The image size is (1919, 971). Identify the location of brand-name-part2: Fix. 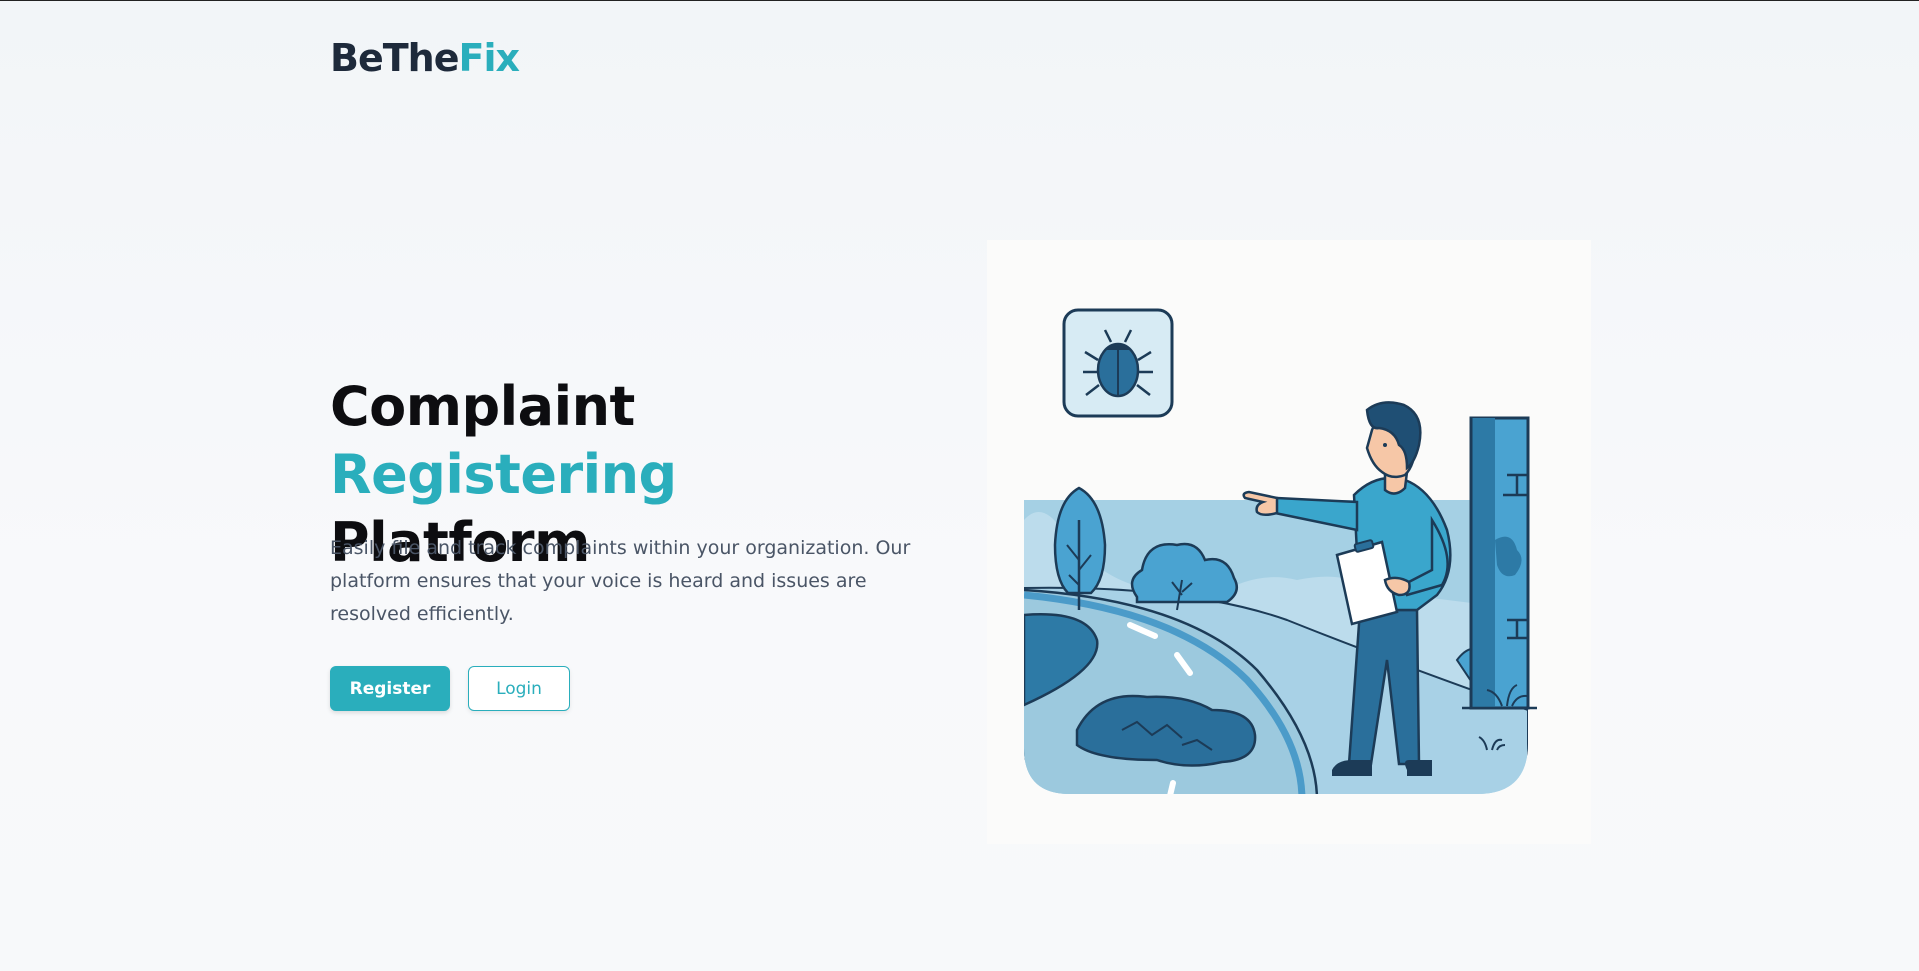
(488, 58).